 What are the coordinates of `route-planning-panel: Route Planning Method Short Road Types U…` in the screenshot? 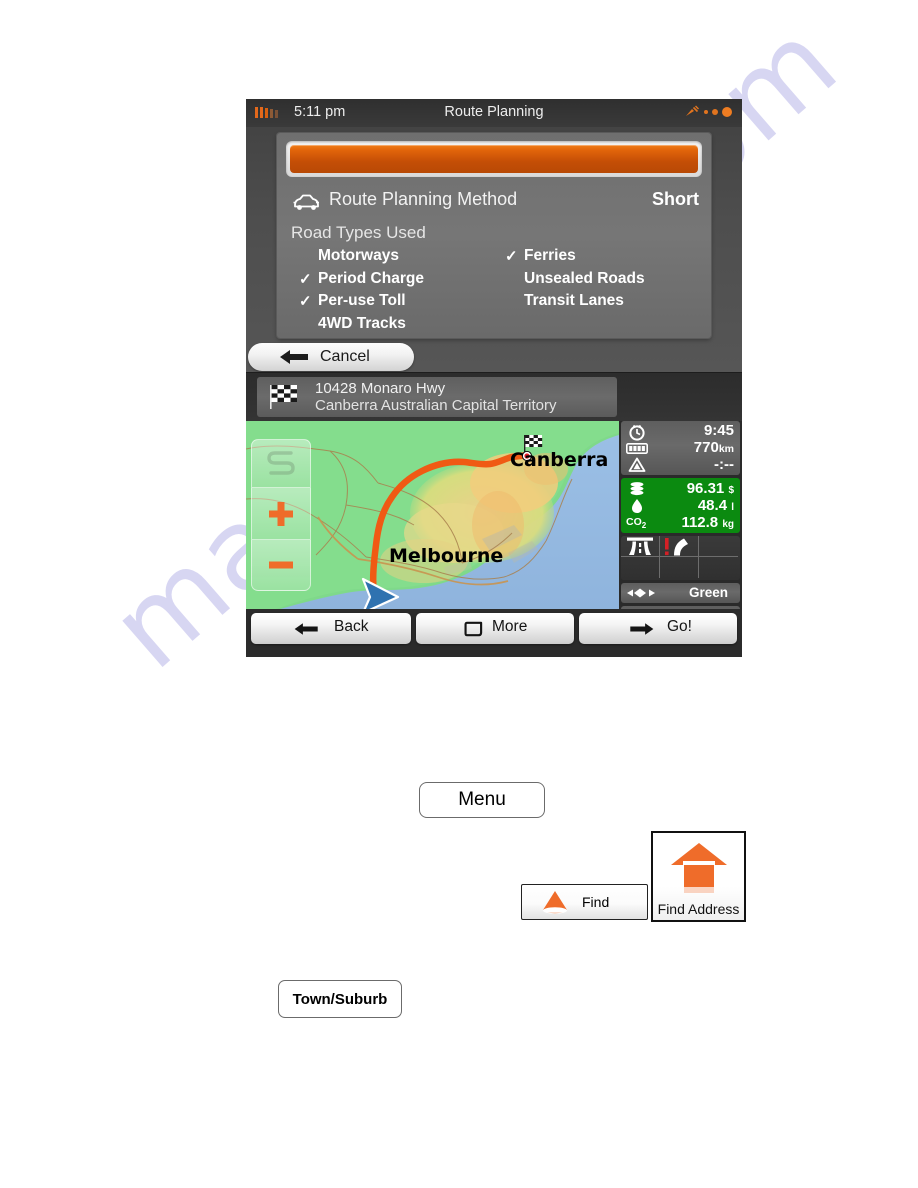 It's located at (494, 235).